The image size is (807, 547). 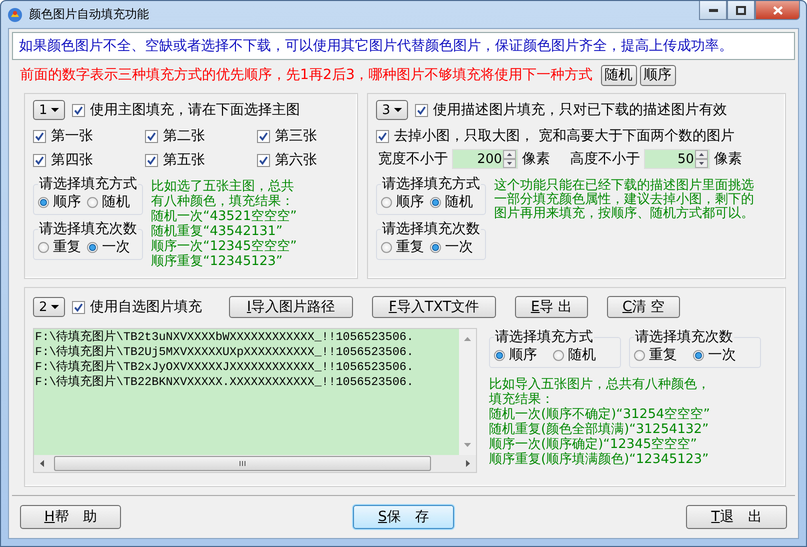 I want to click on checkbox: 第六张, so click(x=302, y=160).